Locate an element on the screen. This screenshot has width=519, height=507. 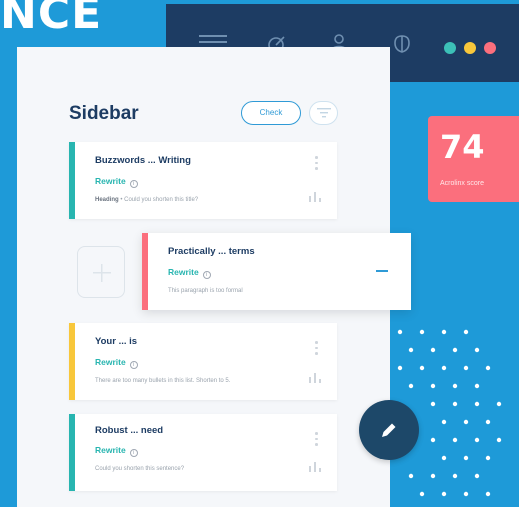
status-dot-teal is located at coordinates (450, 48).